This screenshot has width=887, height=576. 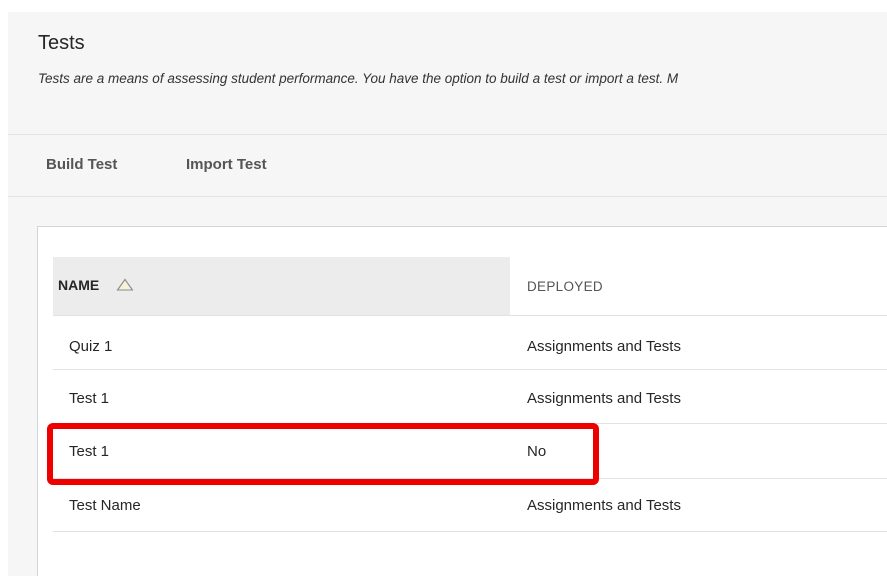 I want to click on test-name-link: Quiz 1, so click(x=90, y=346).